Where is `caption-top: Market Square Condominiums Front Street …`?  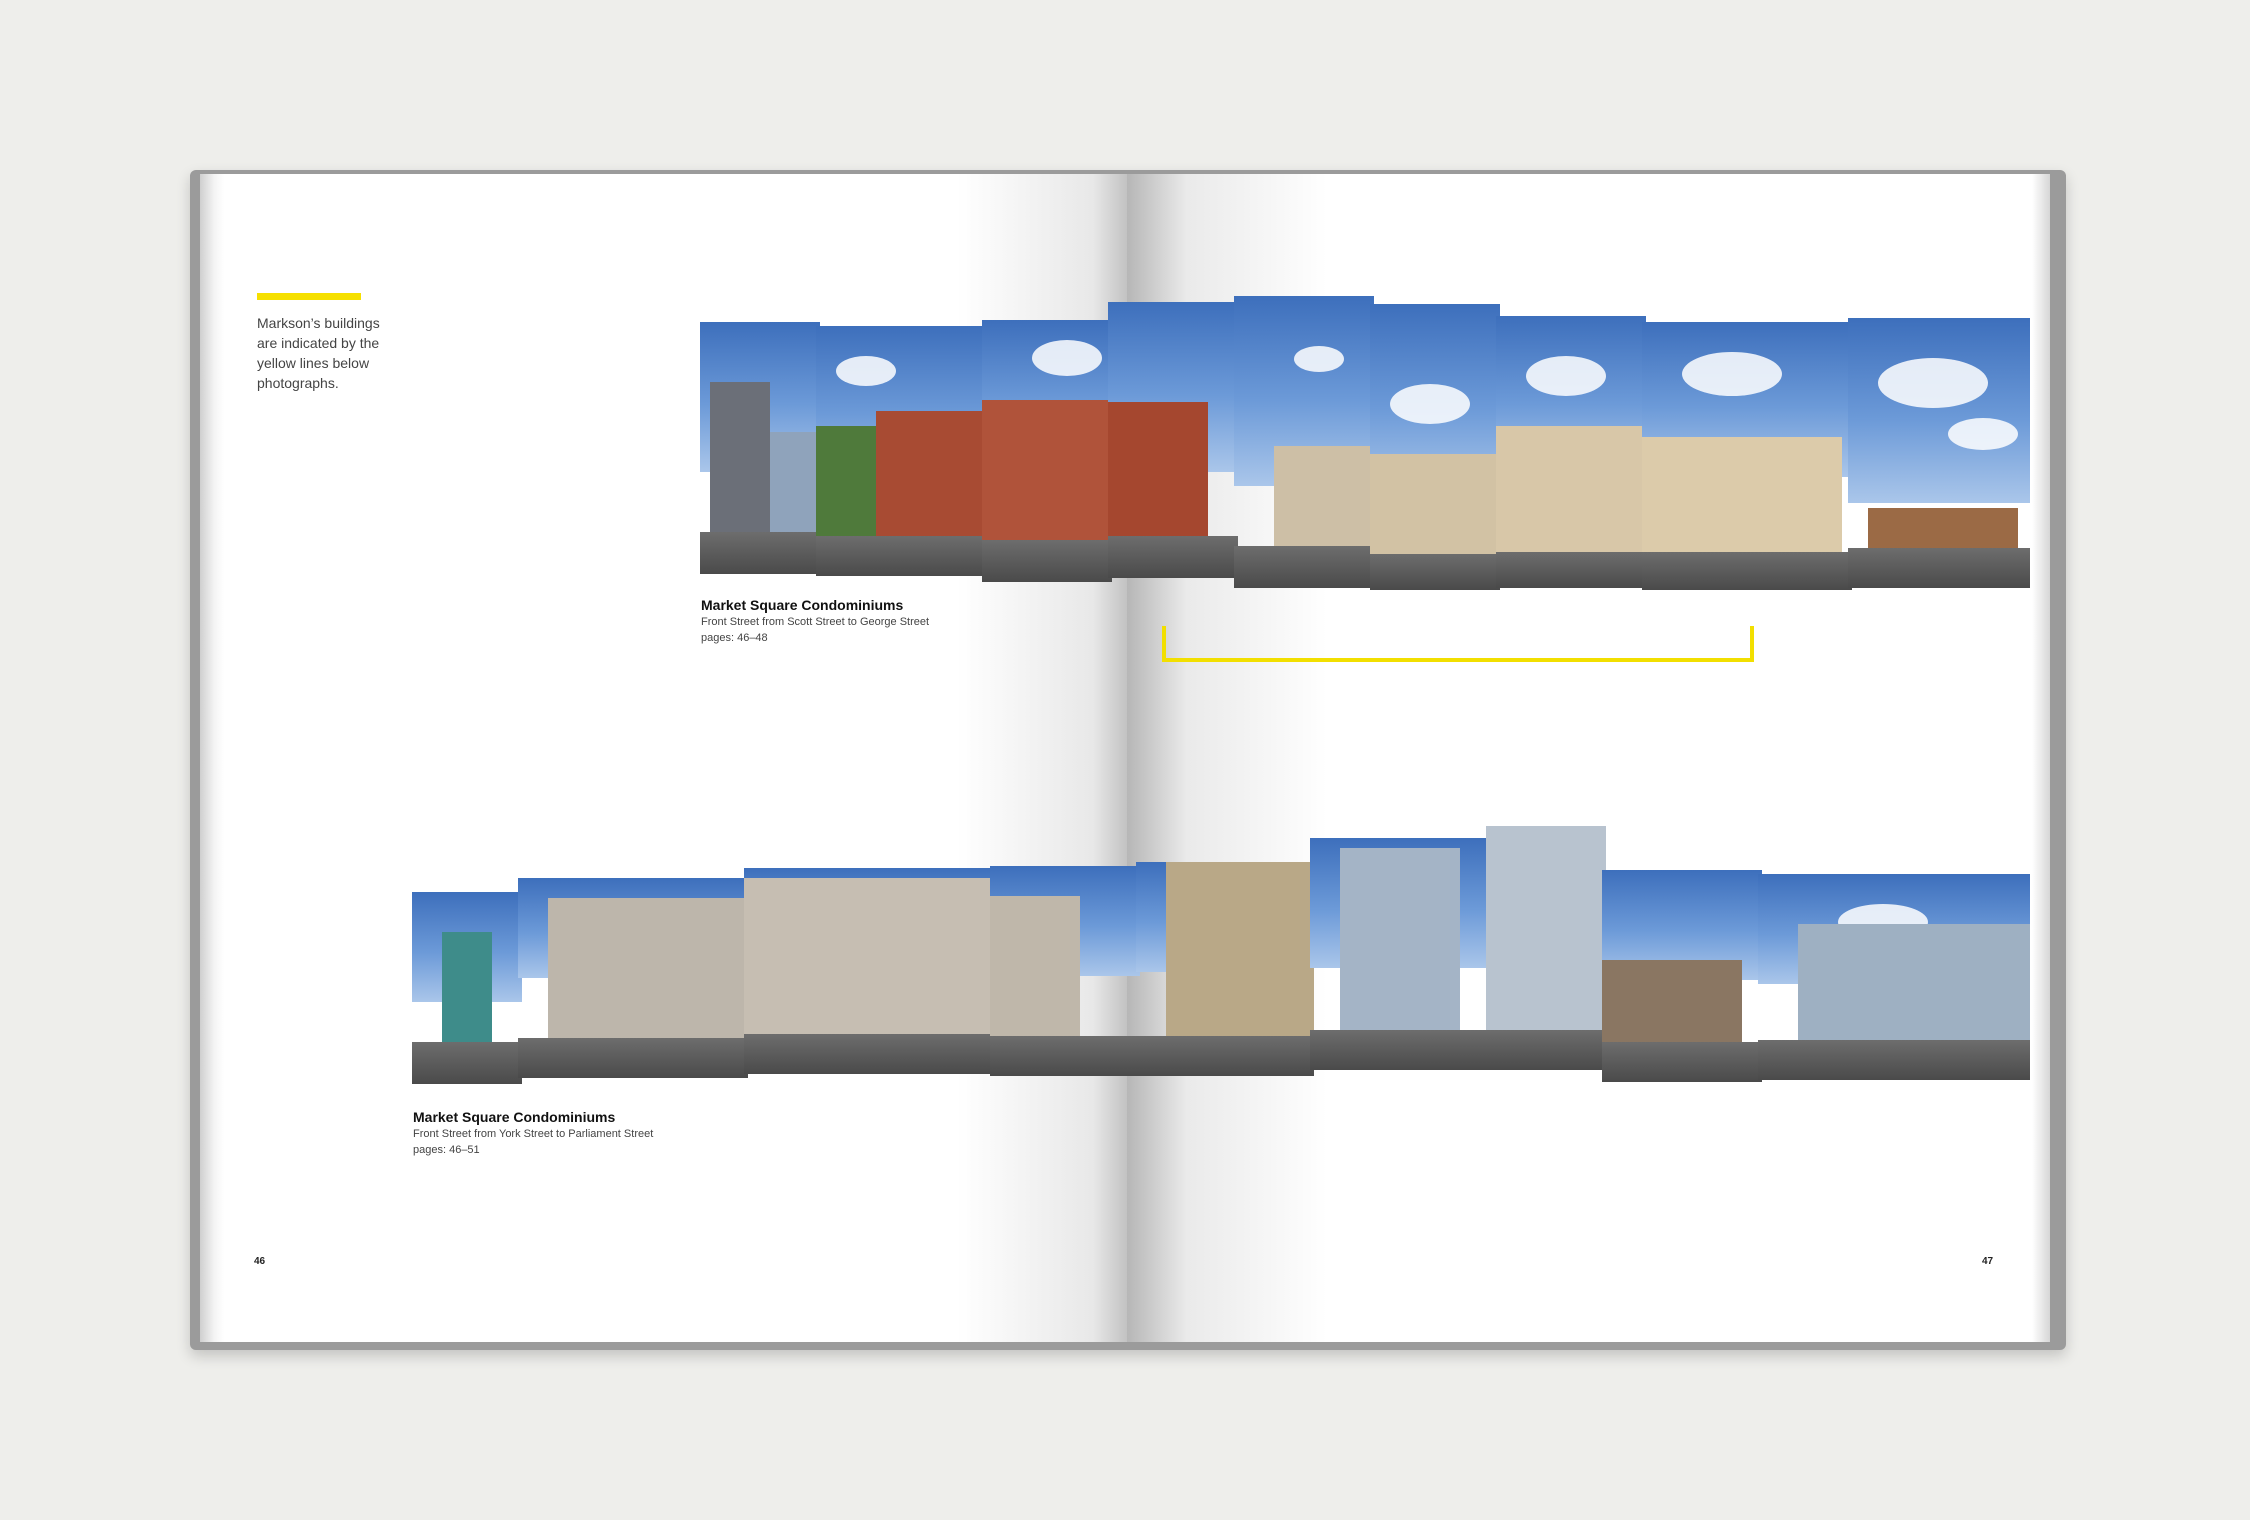
caption-top: Market Square Condominiums Front Street … is located at coordinates (815, 621).